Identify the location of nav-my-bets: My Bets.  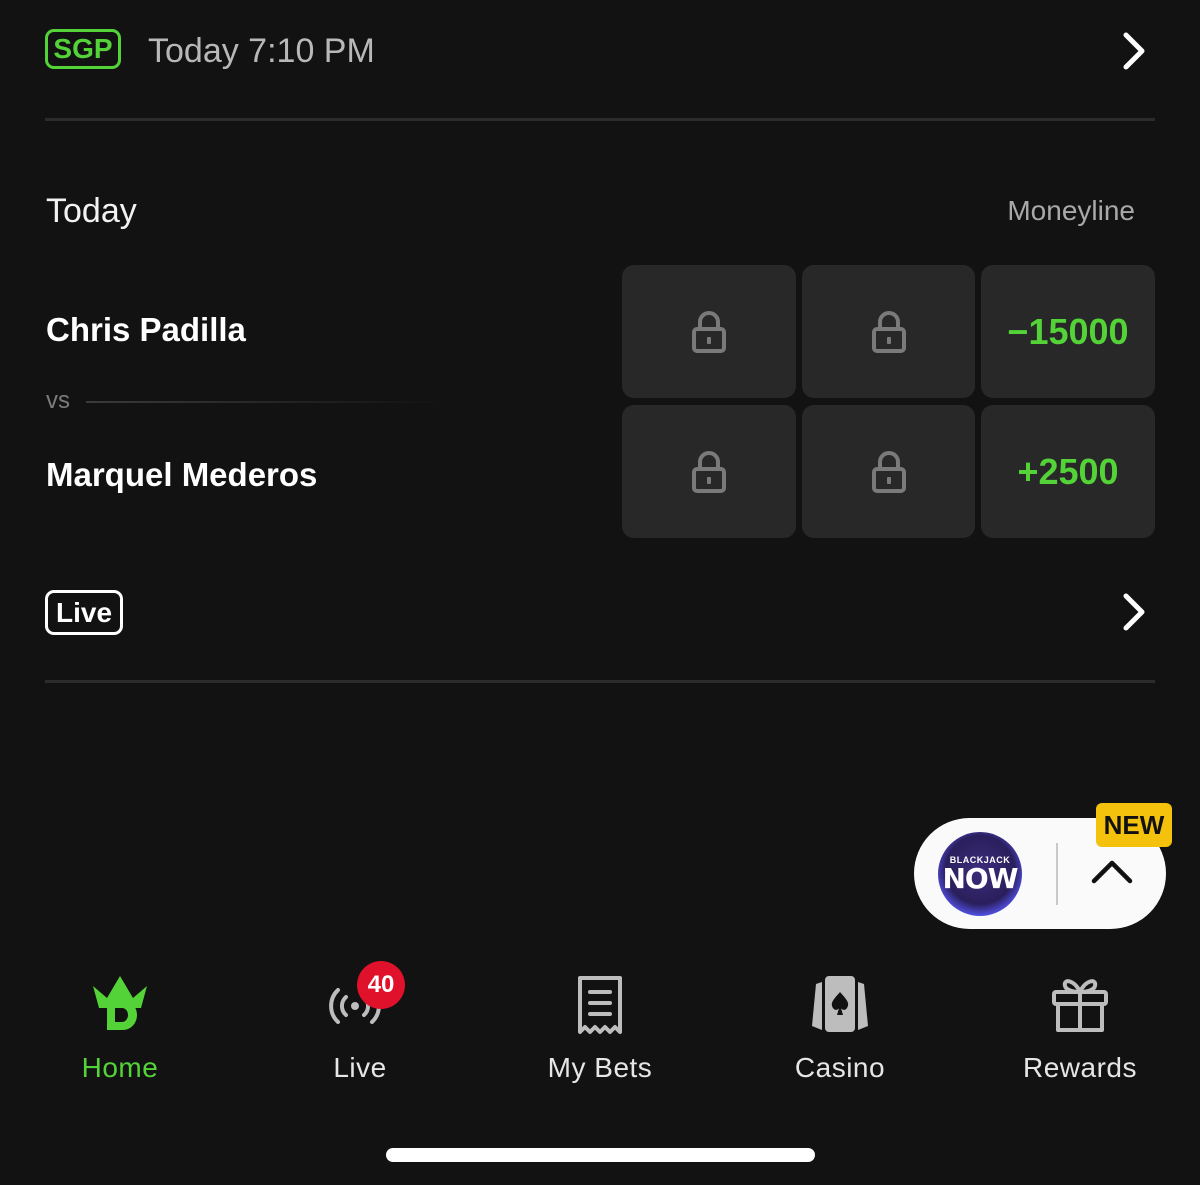
(600, 1027).